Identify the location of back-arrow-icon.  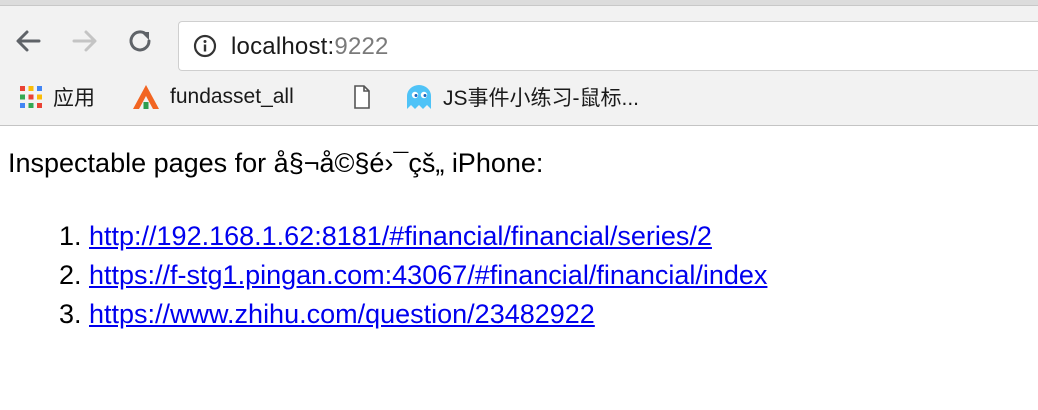
(28, 41).